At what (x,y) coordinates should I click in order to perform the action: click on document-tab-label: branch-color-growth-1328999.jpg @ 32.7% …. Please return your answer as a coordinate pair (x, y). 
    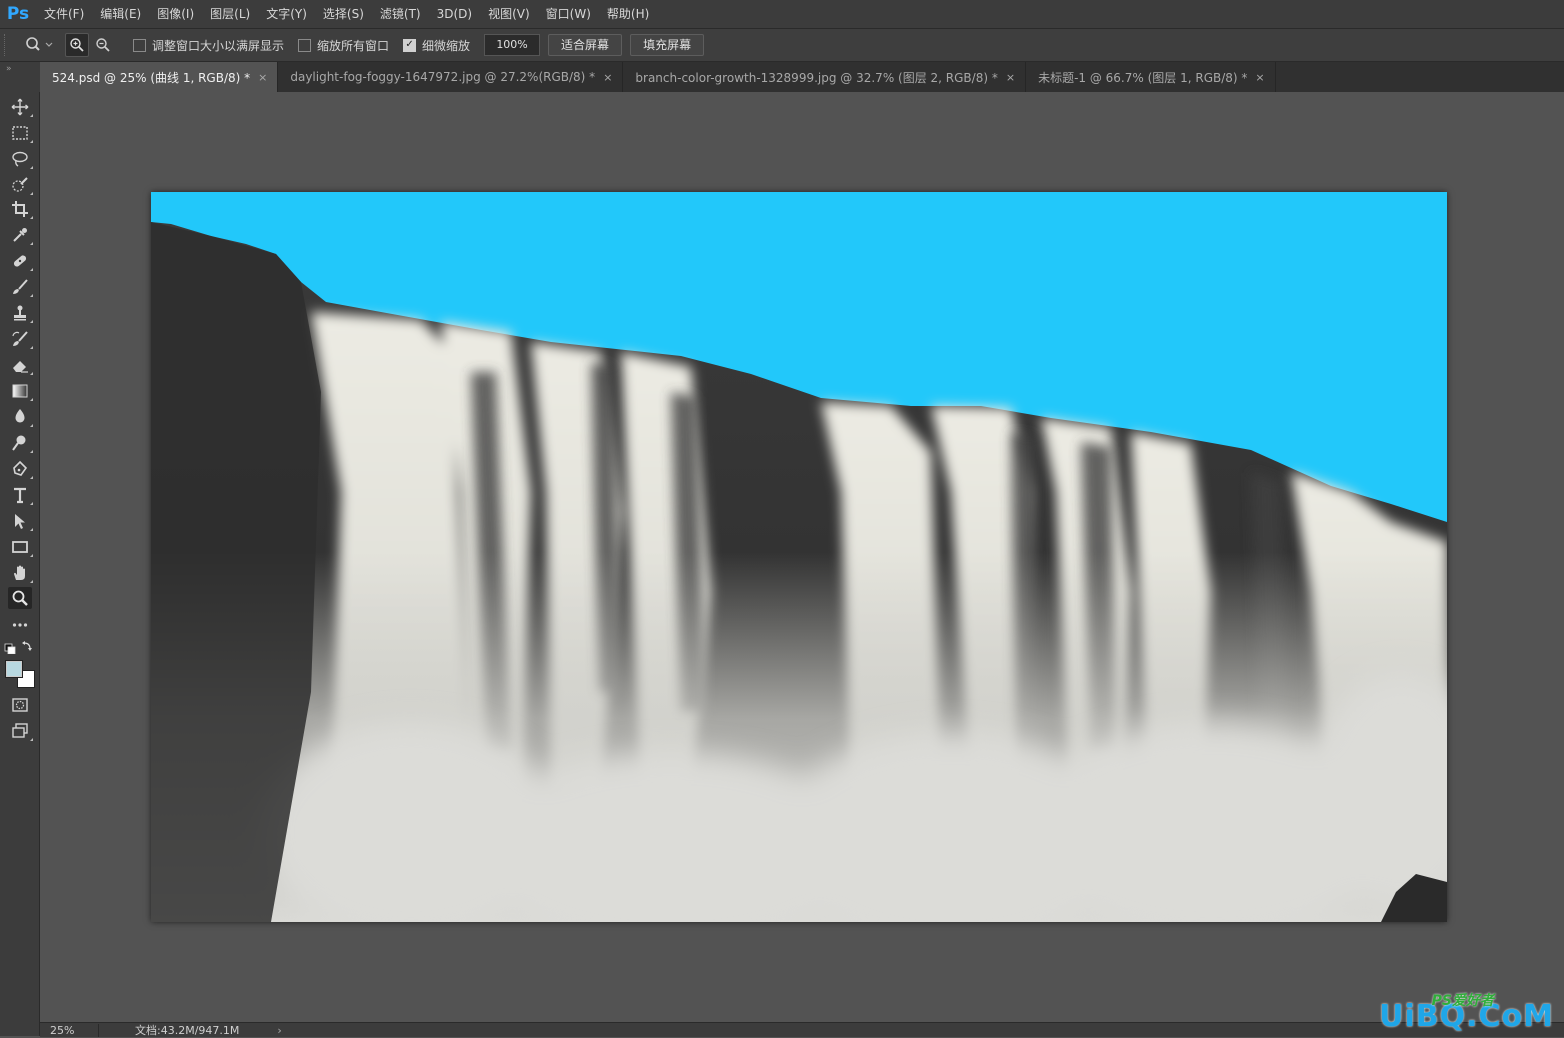
    Looking at the image, I should click on (816, 77).